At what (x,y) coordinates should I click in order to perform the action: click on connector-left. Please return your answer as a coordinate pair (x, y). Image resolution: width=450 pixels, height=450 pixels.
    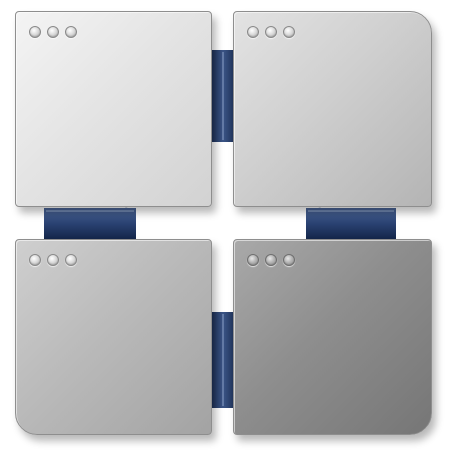
    Looking at the image, I should click on (90, 223).